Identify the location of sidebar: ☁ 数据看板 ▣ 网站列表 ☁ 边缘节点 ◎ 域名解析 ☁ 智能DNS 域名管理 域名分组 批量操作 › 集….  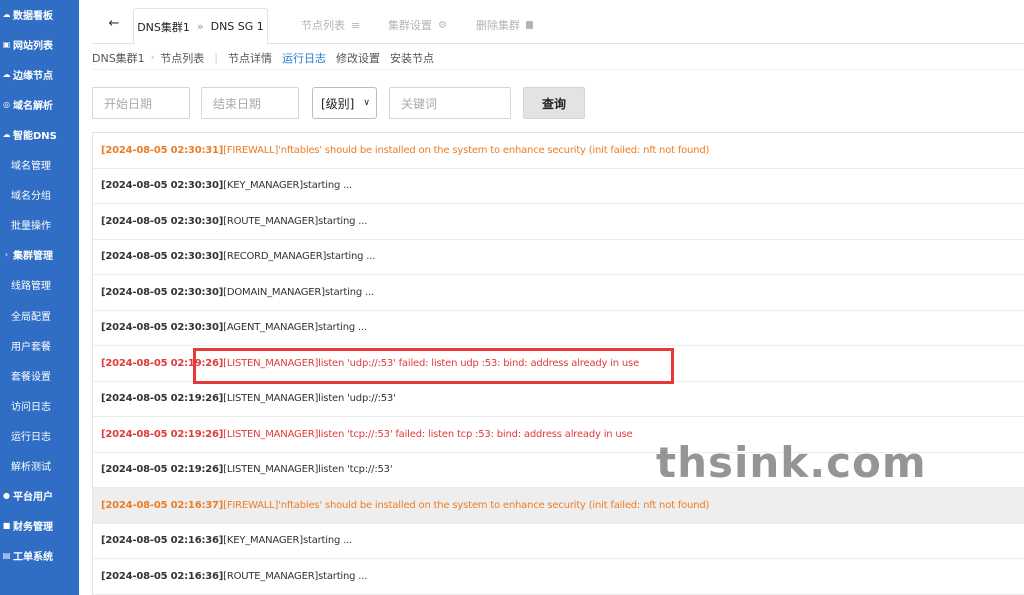
(39, 297).